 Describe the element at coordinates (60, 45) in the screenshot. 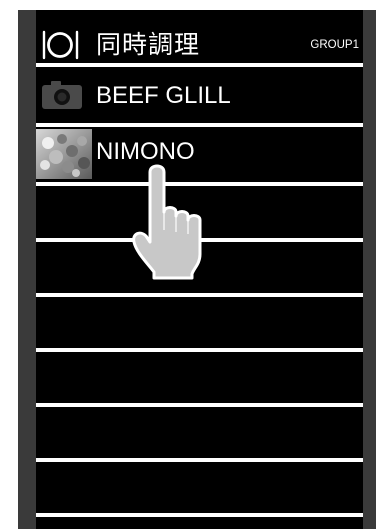

I see `plate-fork-knife-icon` at that location.